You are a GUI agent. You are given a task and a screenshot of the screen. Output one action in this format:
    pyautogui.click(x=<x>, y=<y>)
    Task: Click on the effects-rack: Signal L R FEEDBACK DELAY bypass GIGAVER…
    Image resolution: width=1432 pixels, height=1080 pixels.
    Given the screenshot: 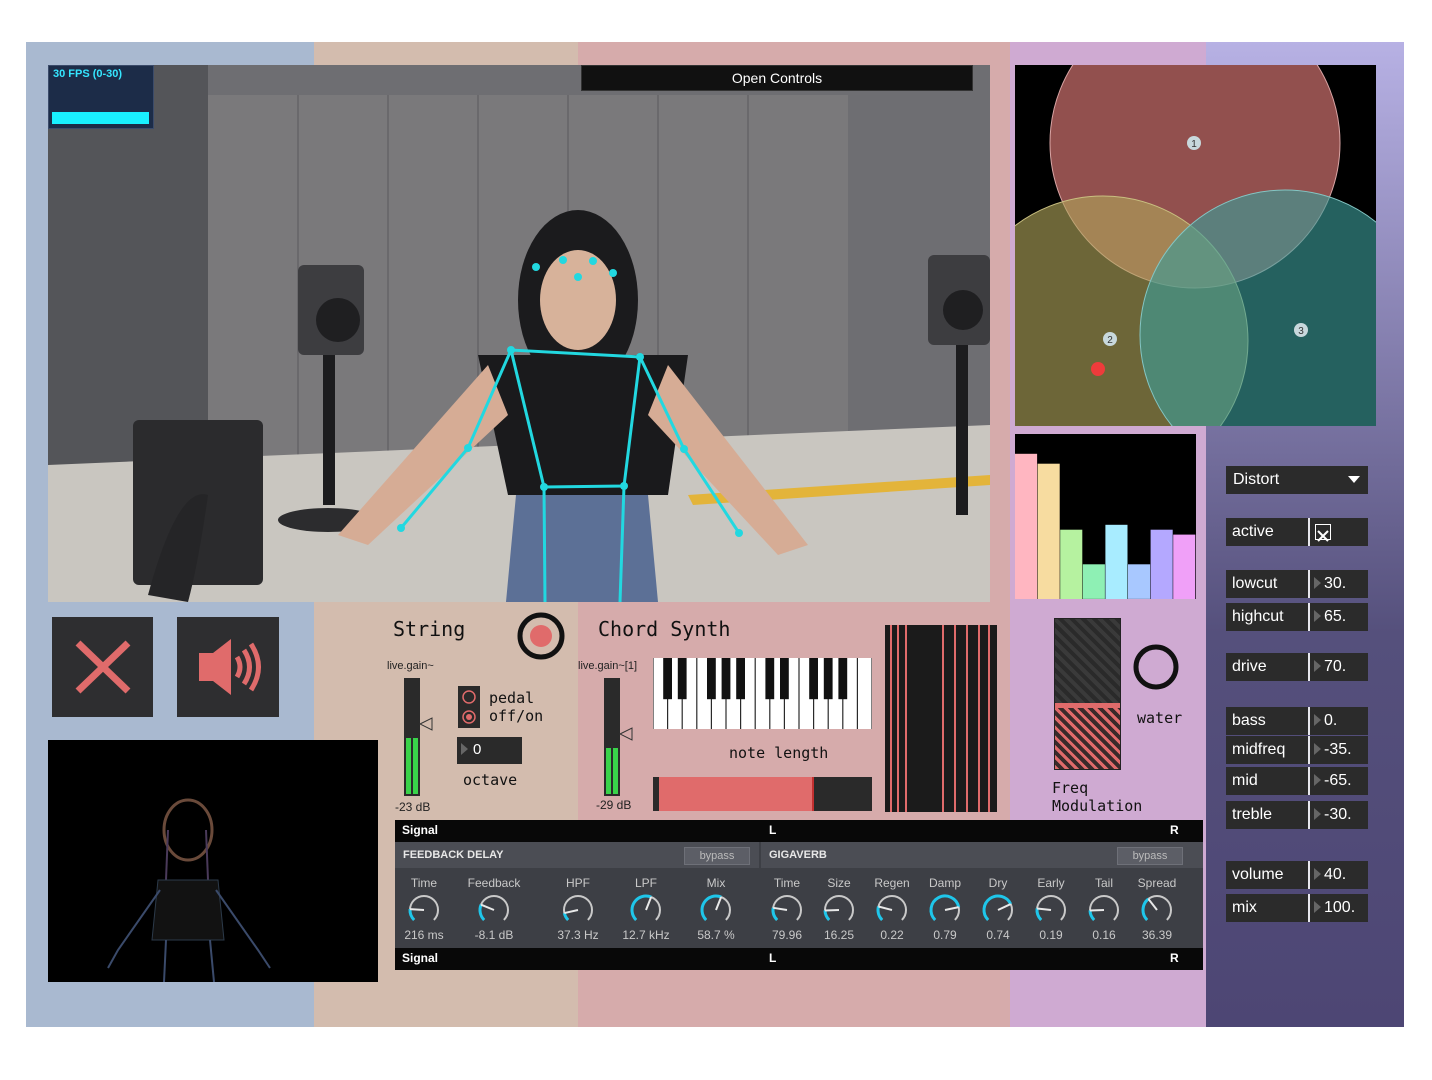 What is the action you would take?
    pyautogui.click(x=799, y=895)
    